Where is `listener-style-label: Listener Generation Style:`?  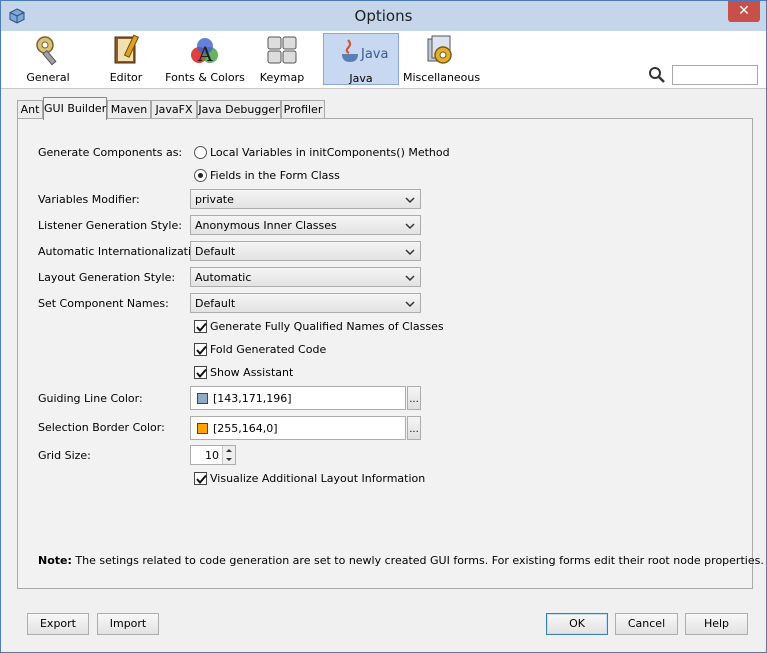 listener-style-label: Listener Generation Style: is located at coordinates (110, 225).